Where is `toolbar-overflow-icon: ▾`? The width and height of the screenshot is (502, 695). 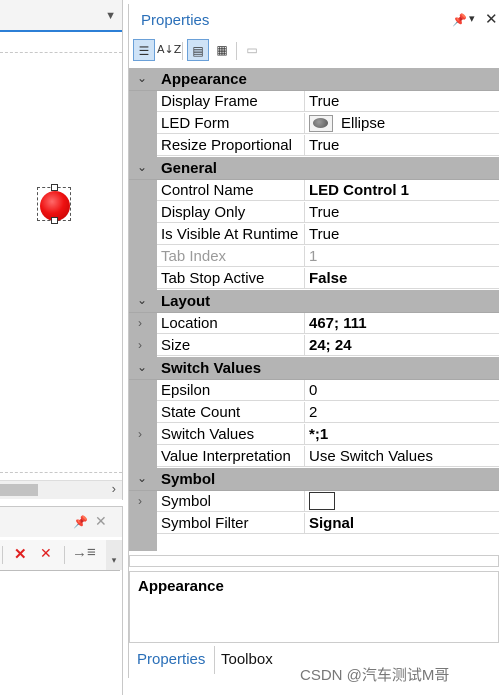 toolbar-overflow-icon: ▾ is located at coordinates (114, 555).